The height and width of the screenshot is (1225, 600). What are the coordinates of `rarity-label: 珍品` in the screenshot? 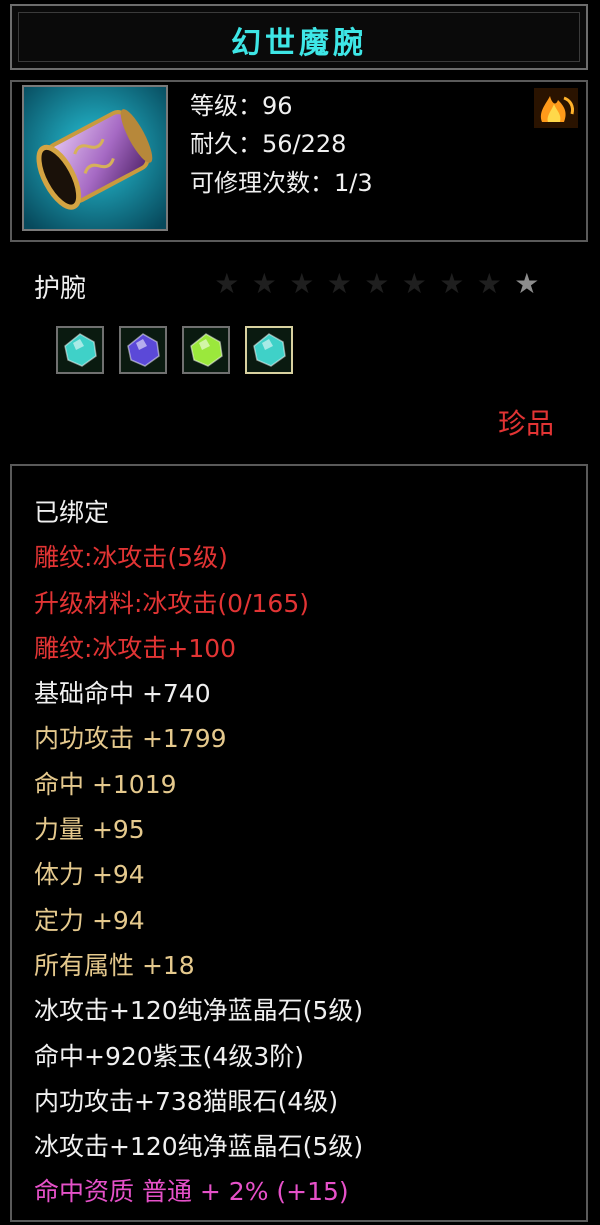 It's located at (525, 423).